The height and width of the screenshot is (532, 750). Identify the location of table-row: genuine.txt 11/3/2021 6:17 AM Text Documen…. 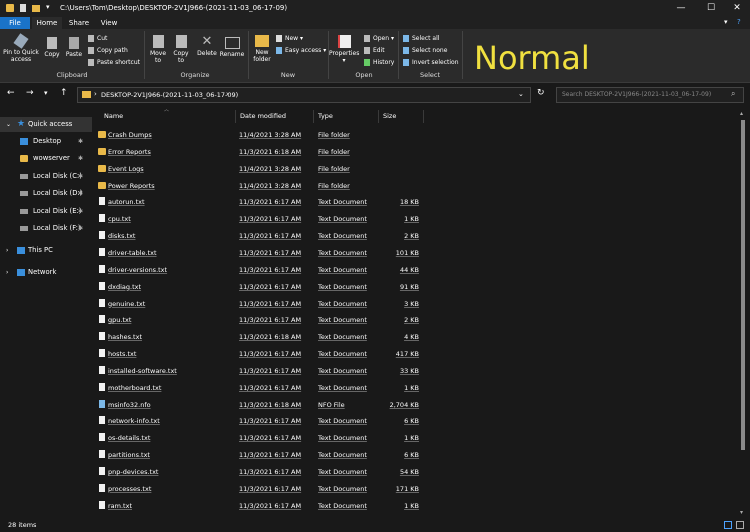
(412, 304).